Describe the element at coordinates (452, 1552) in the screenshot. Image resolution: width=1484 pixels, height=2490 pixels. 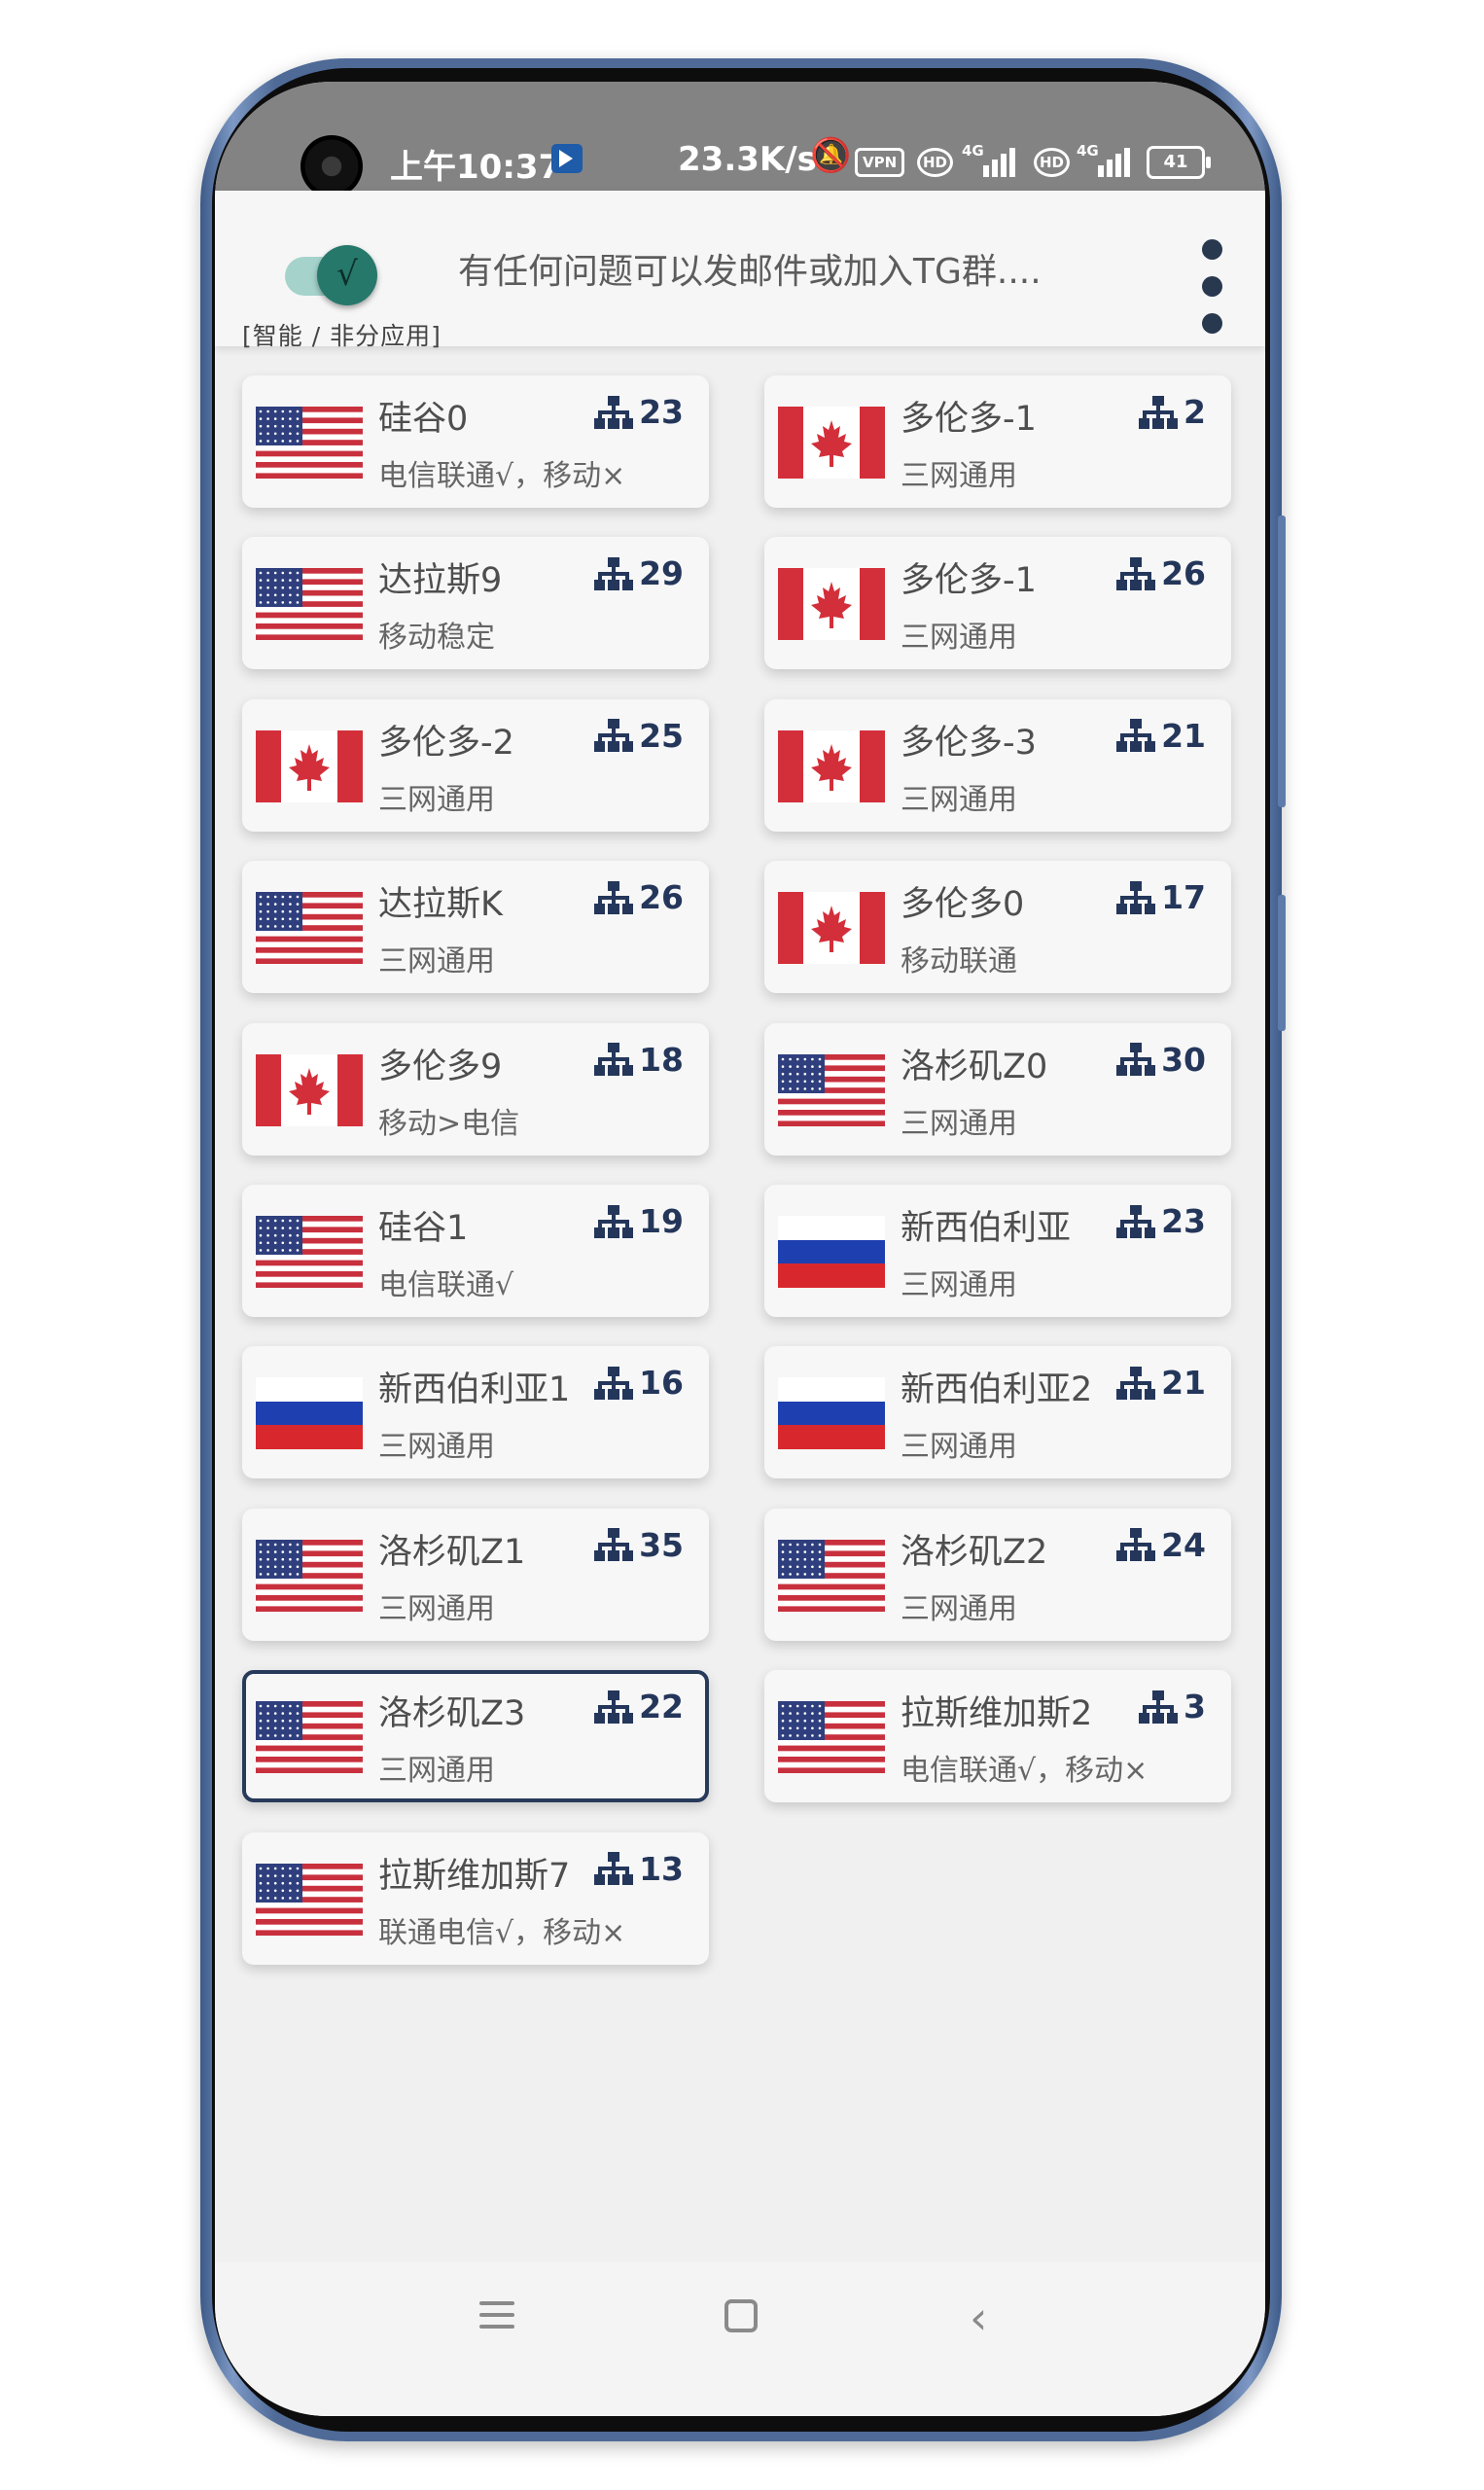
I see `server-name: 洛杉矶Z1` at that location.